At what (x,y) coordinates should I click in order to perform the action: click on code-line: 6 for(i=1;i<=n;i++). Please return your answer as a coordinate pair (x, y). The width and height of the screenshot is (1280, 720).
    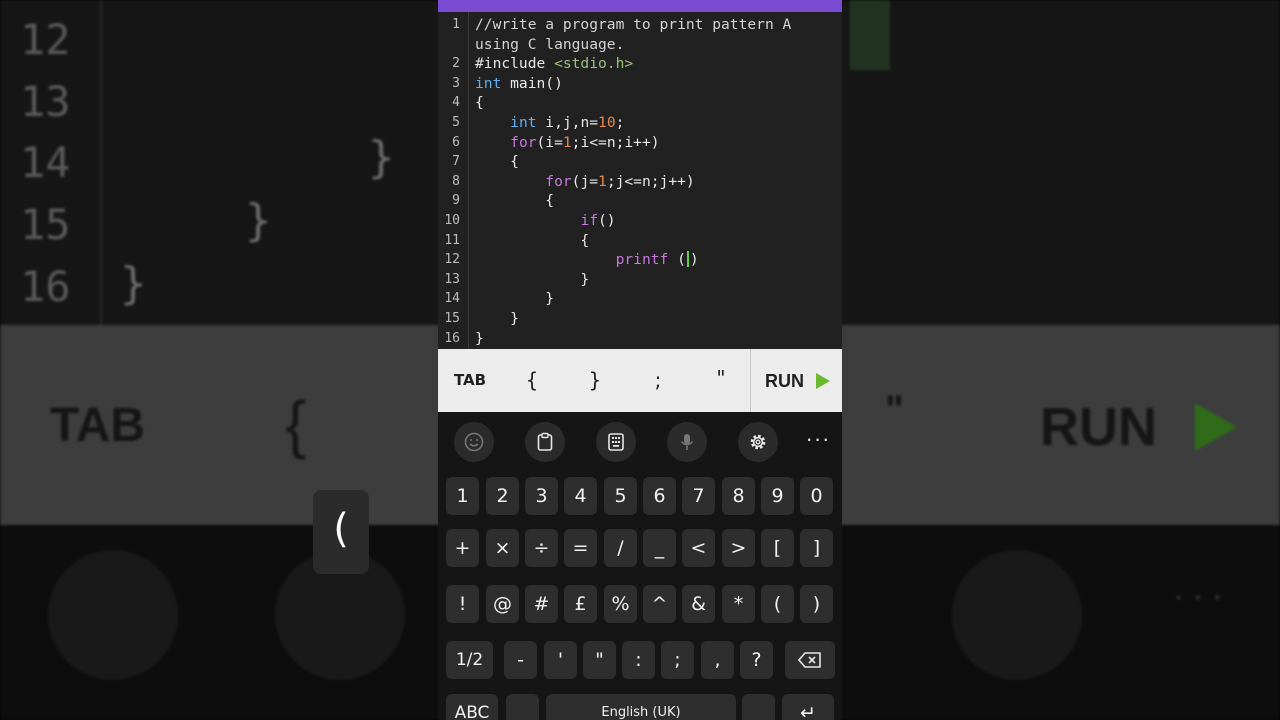
    Looking at the image, I should click on (640, 143).